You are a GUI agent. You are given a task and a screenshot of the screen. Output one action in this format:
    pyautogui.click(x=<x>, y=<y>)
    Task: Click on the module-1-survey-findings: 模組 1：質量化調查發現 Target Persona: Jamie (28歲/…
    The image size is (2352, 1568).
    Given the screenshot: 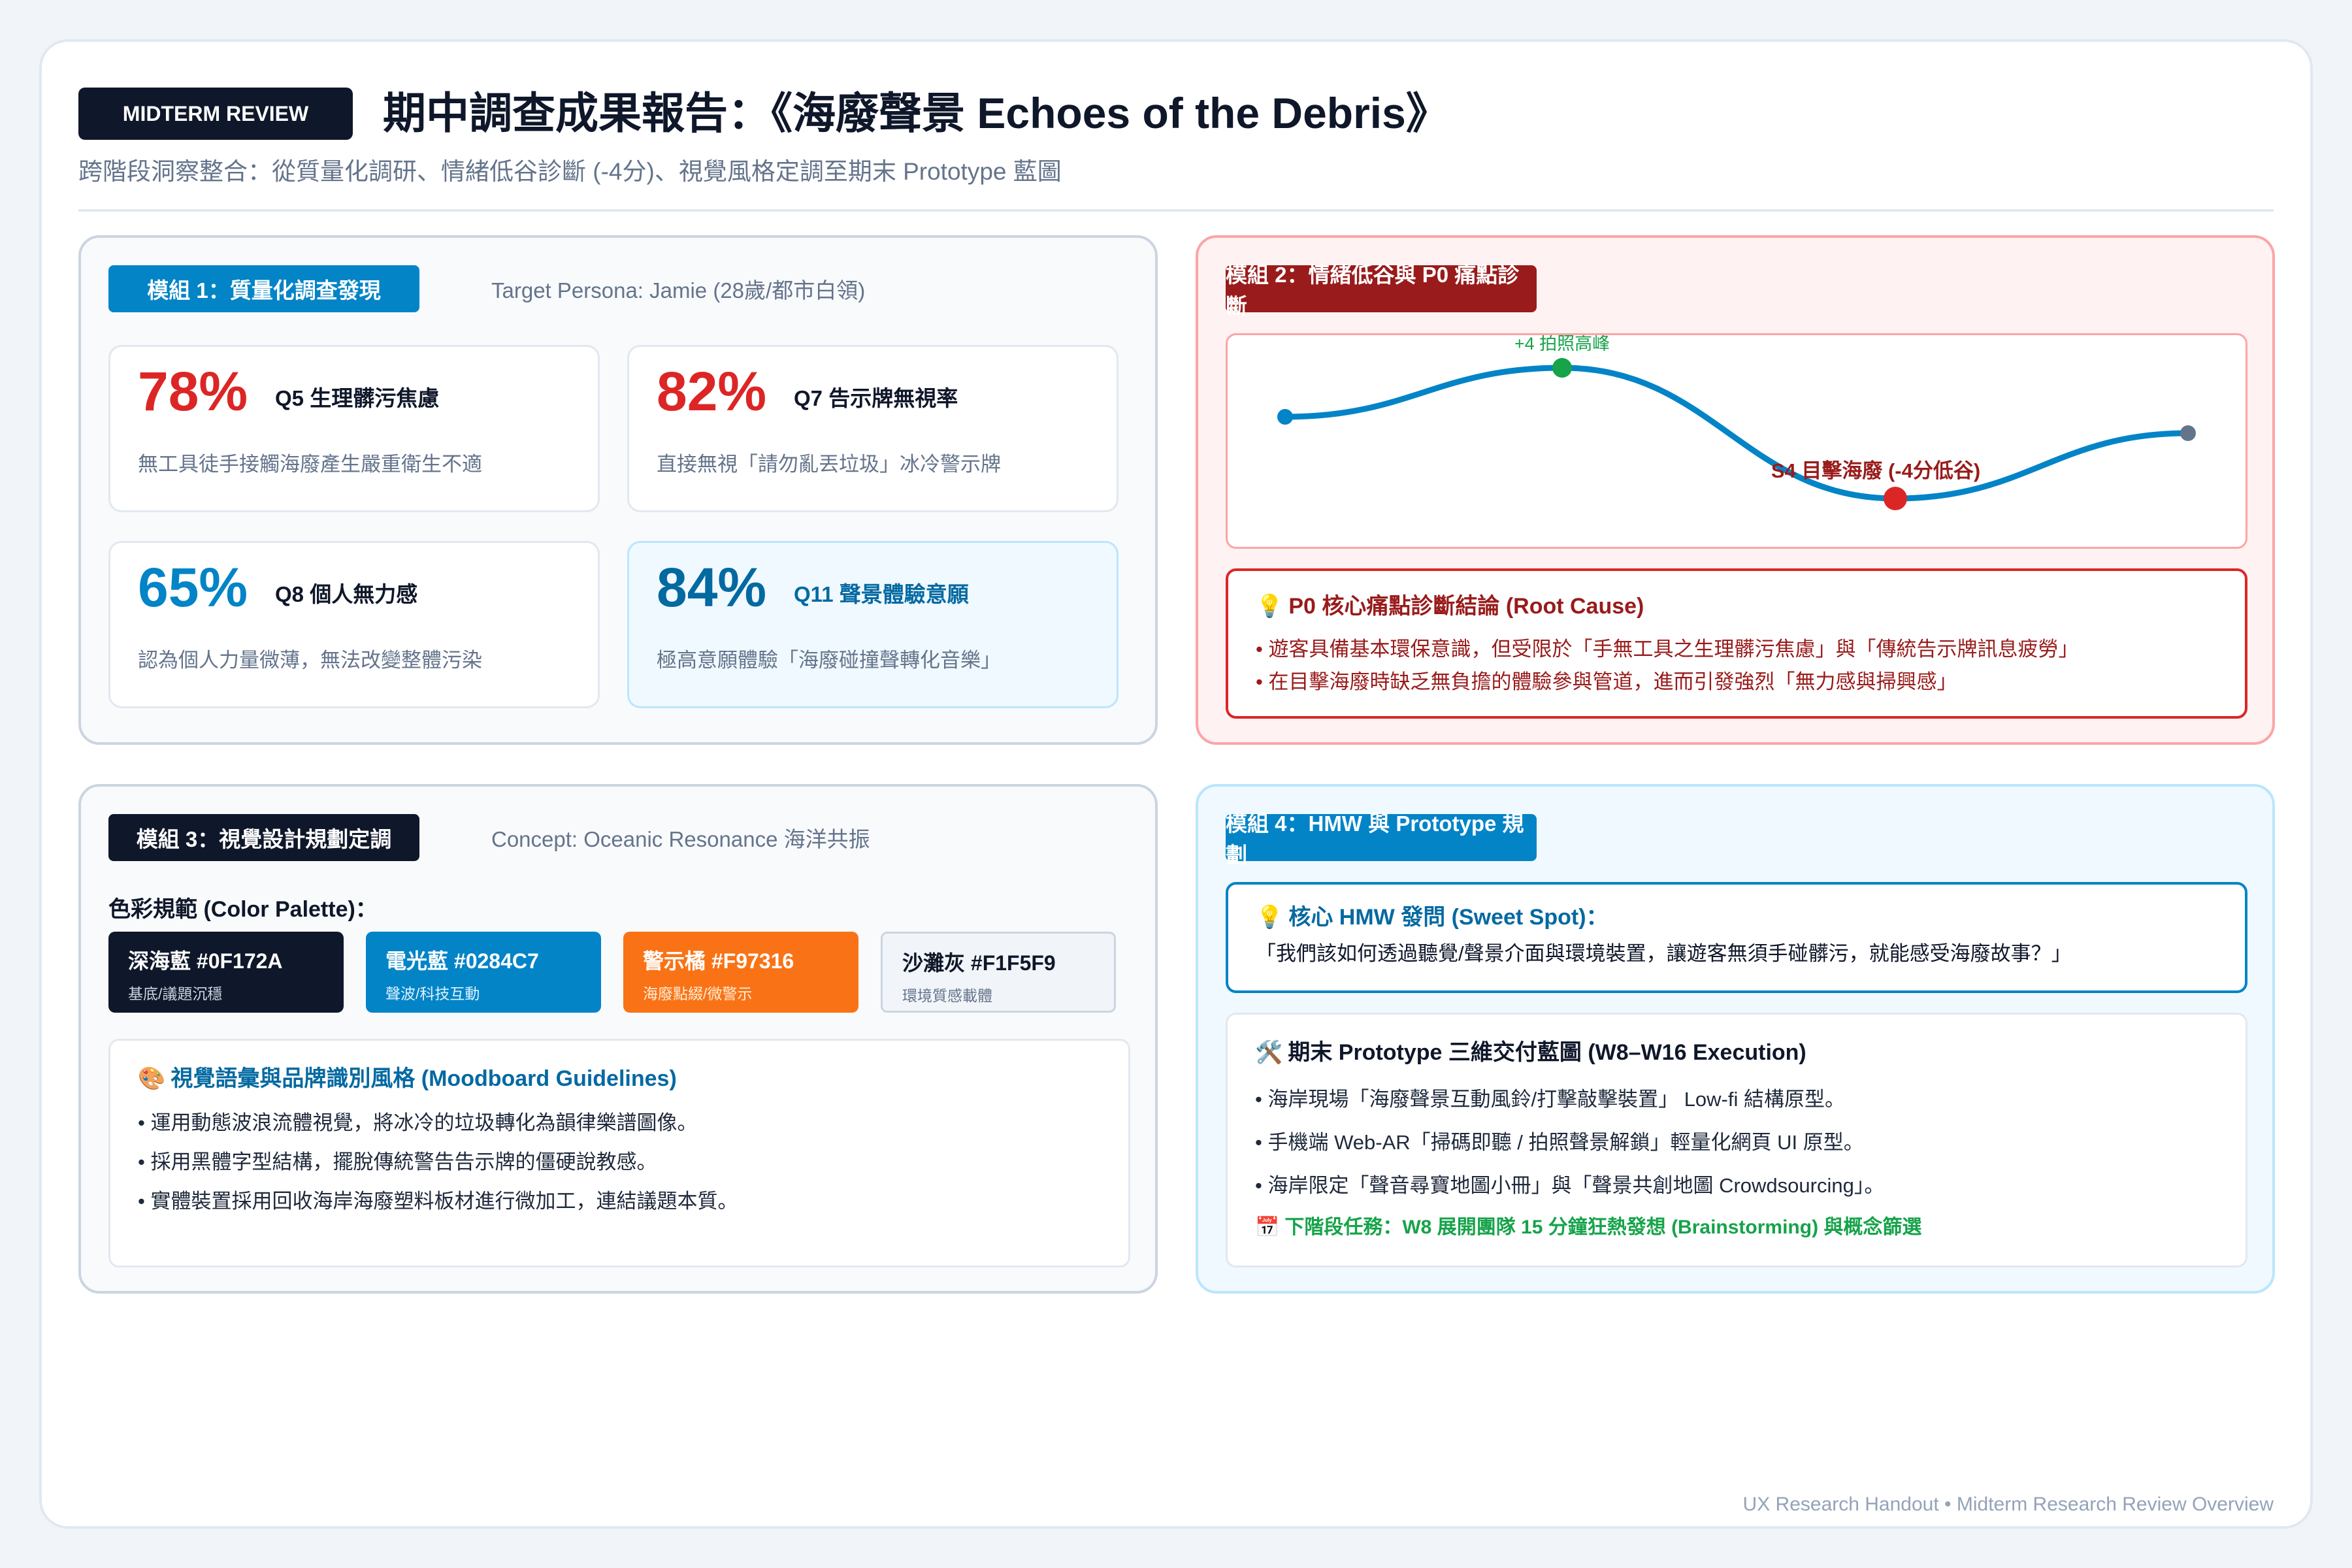 What is the action you would take?
    pyautogui.click(x=618, y=490)
    